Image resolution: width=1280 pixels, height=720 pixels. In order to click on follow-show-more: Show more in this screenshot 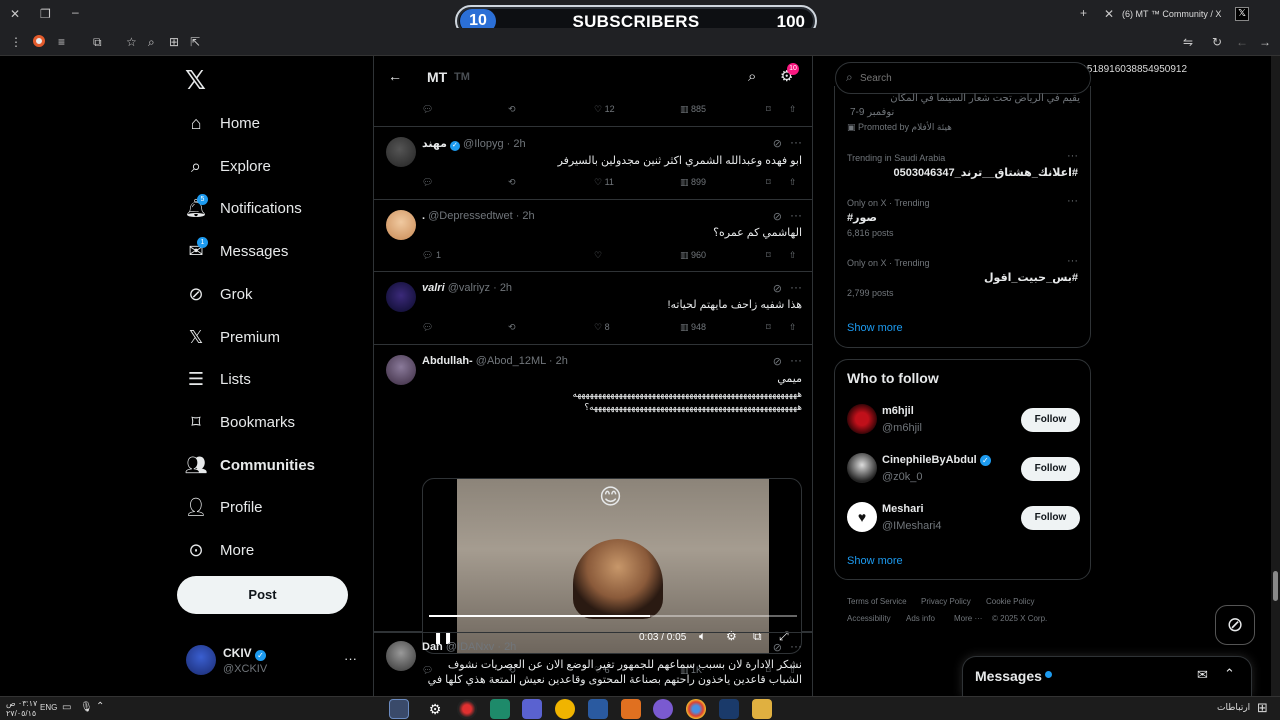, I will do `click(875, 561)`.